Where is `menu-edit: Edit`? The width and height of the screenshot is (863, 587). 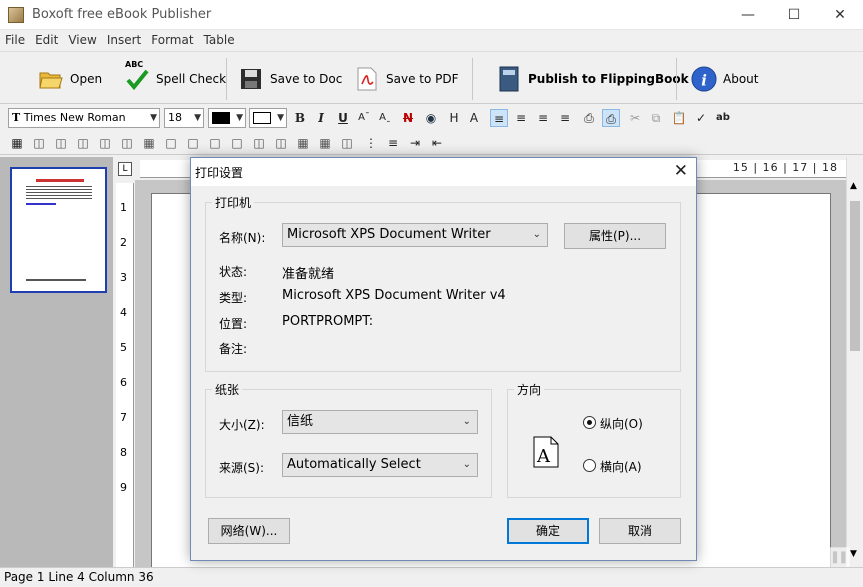
menu-edit: Edit is located at coordinates (46, 40).